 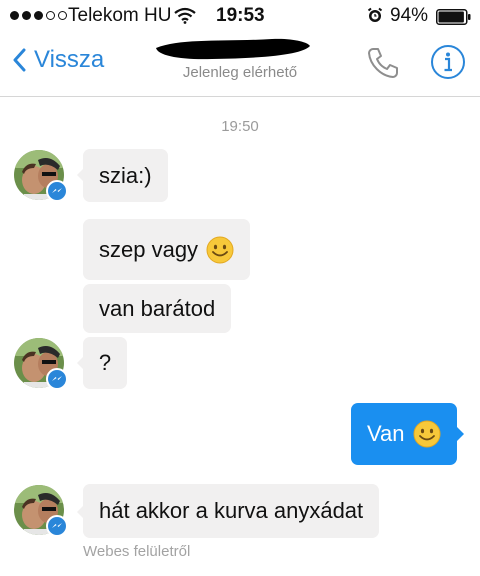 What do you see at coordinates (407, 434) in the screenshot?
I see `outgoing-message-bubble: Van` at bounding box center [407, 434].